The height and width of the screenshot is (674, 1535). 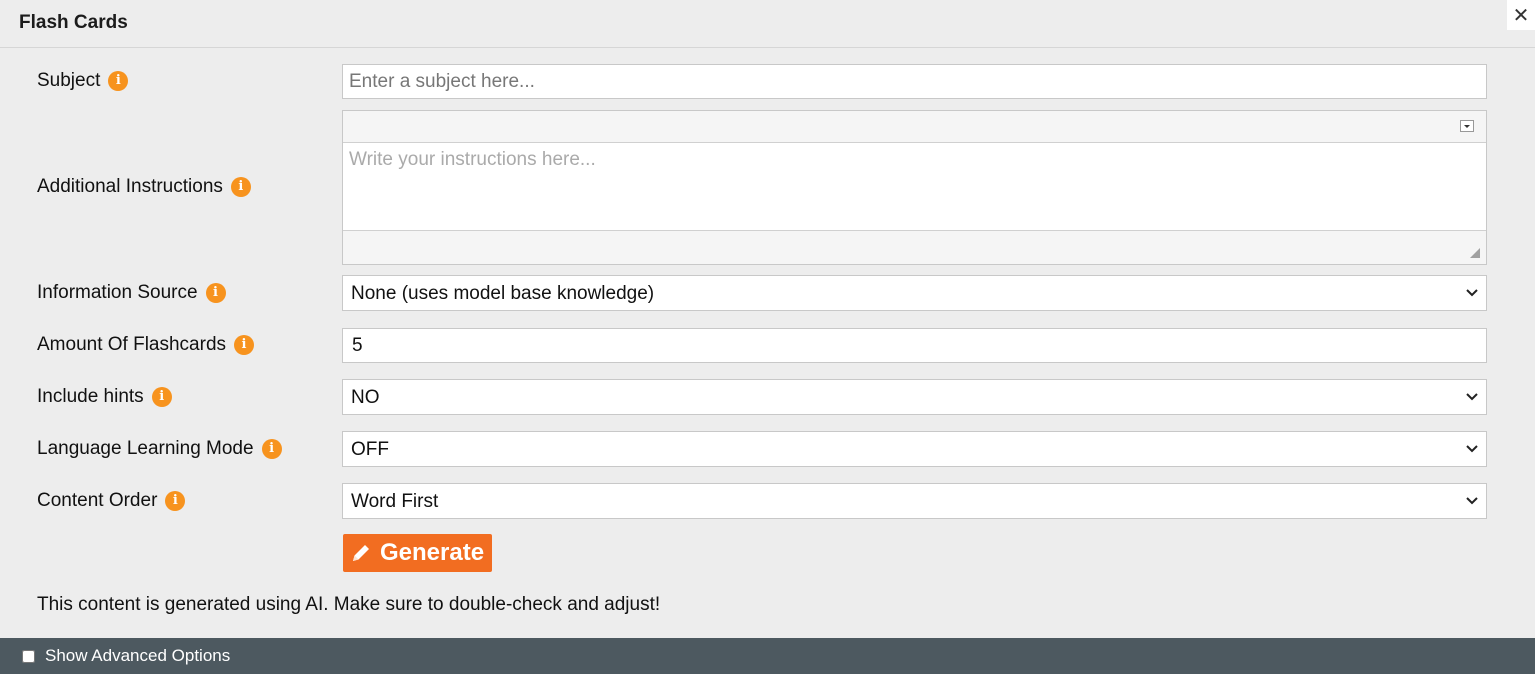 What do you see at coordinates (361, 553) in the screenshot?
I see `pencil-icon` at bounding box center [361, 553].